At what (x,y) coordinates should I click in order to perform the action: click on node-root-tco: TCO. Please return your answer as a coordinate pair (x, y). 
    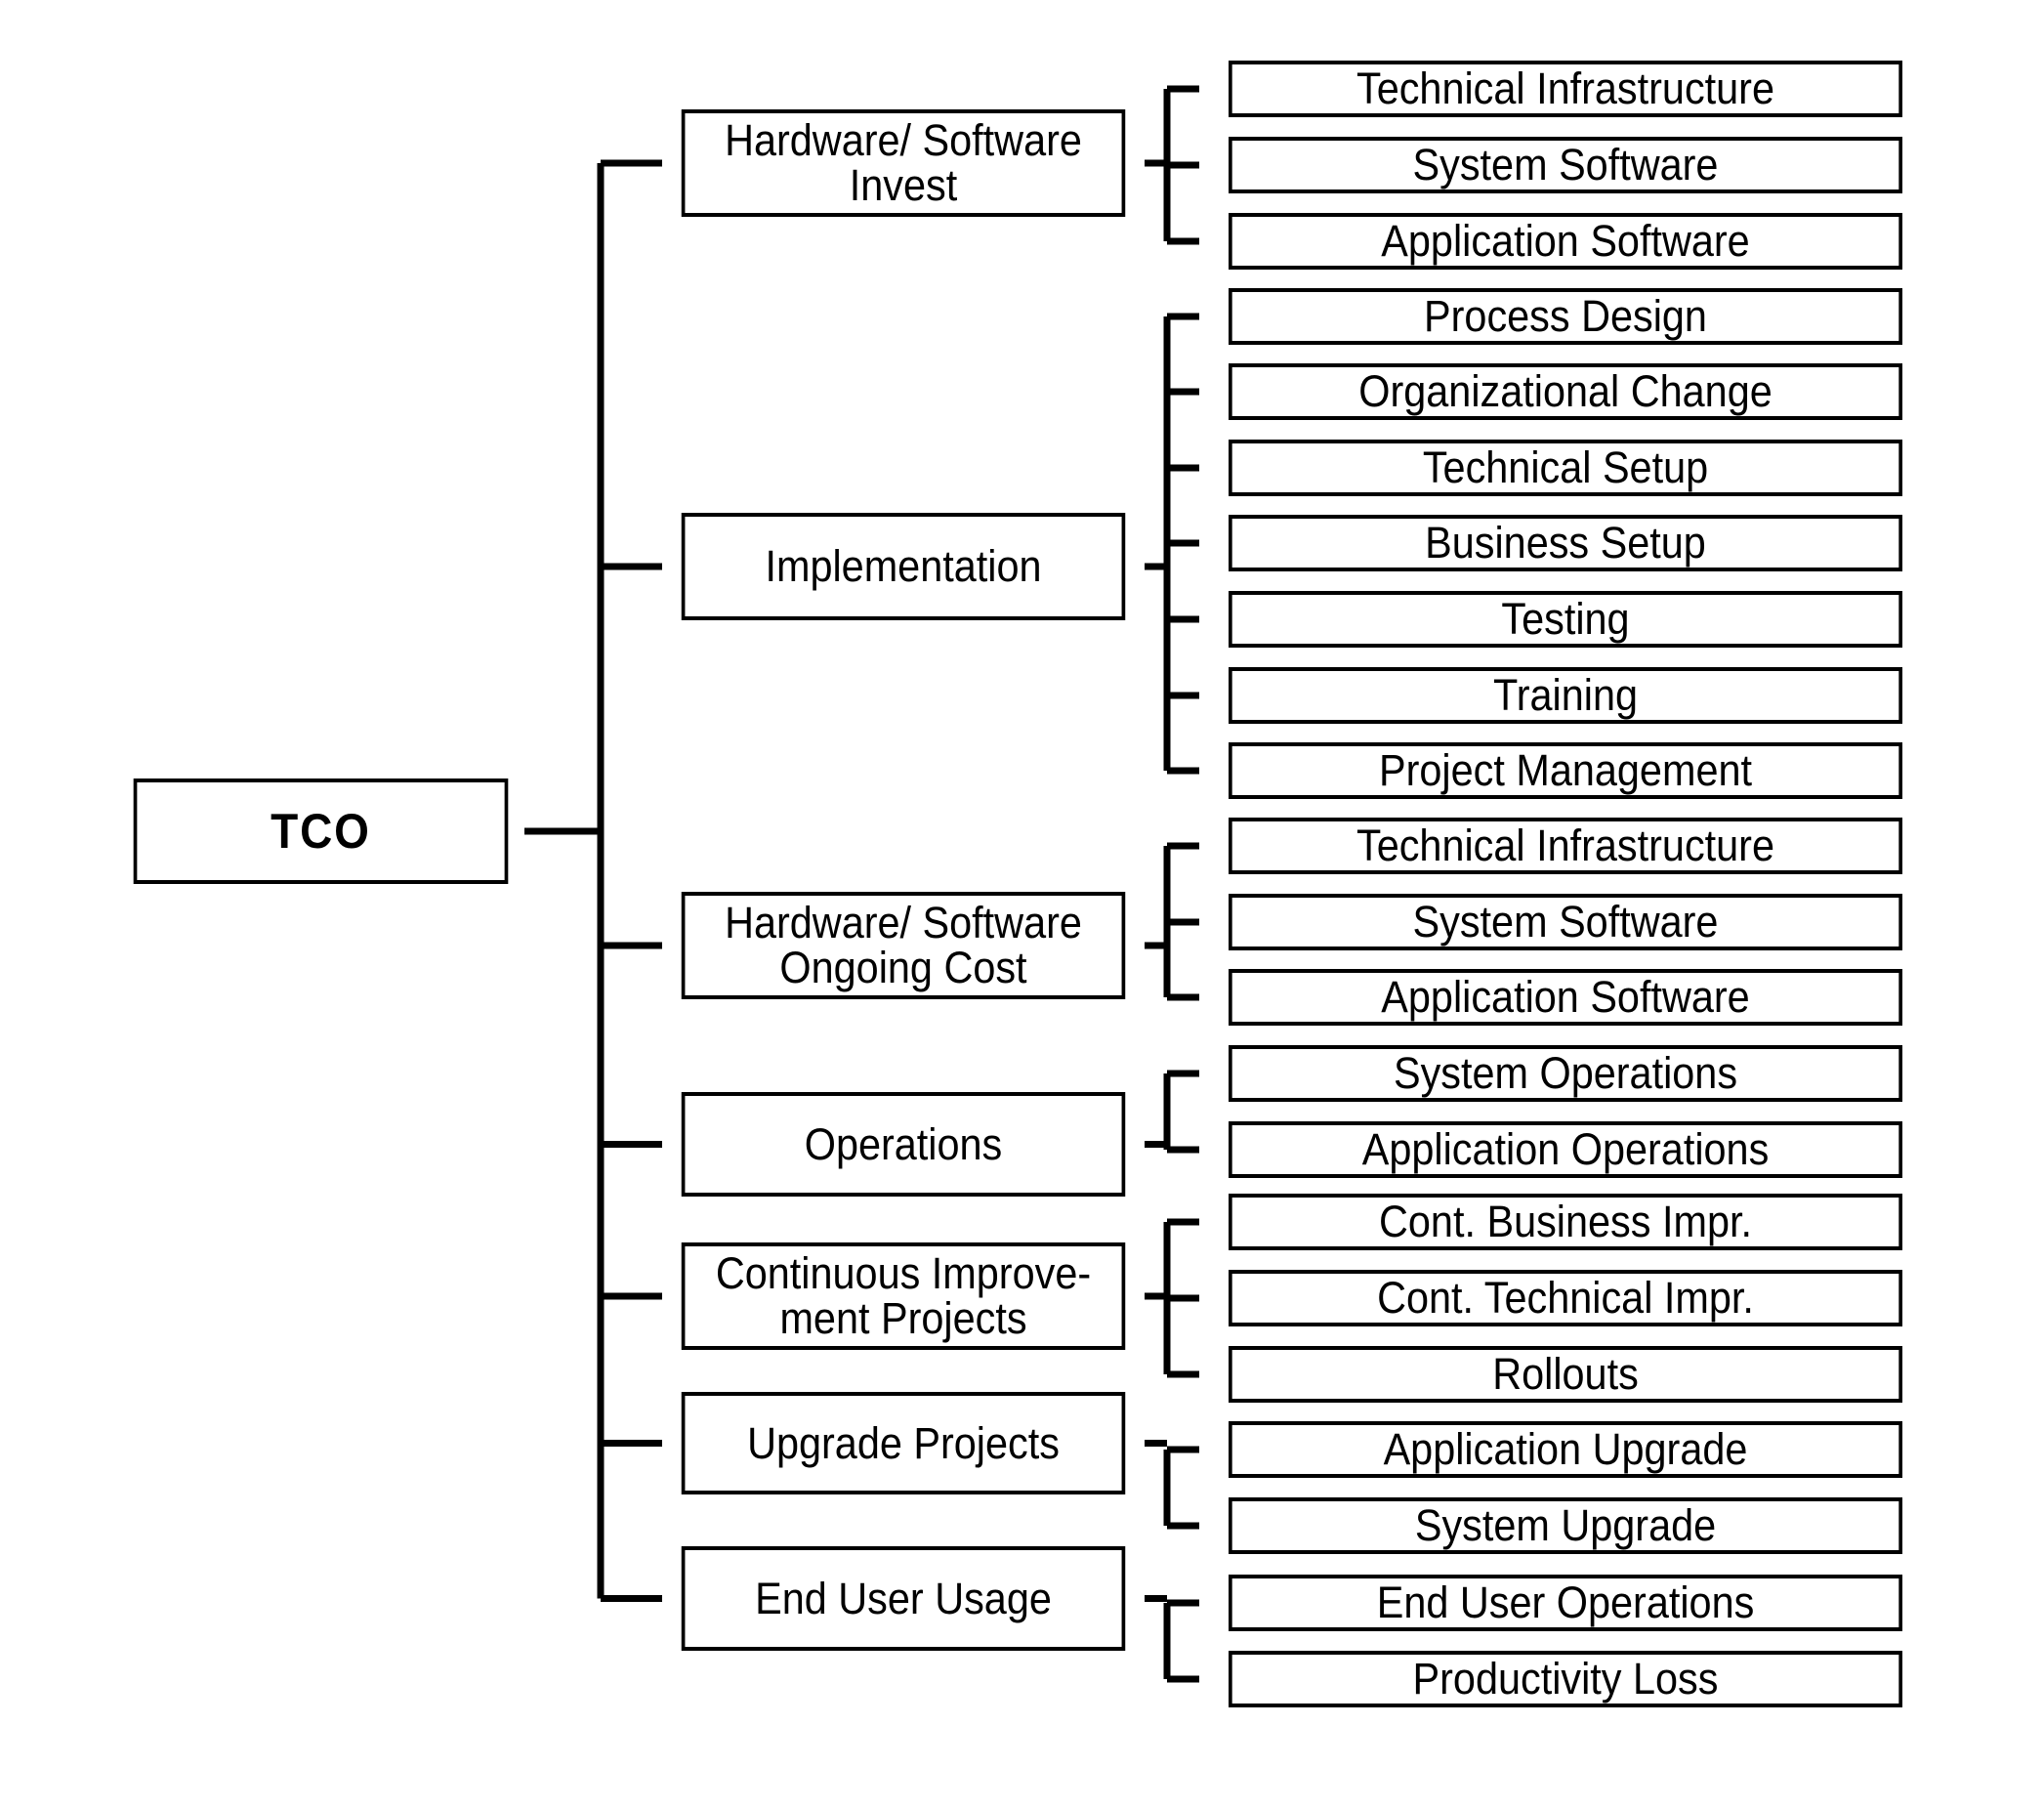
    Looking at the image, I should click on (321, 831).